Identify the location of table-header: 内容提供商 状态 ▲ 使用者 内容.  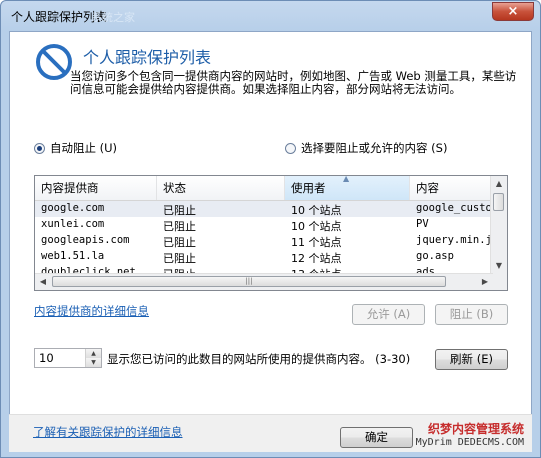
(264, 188).